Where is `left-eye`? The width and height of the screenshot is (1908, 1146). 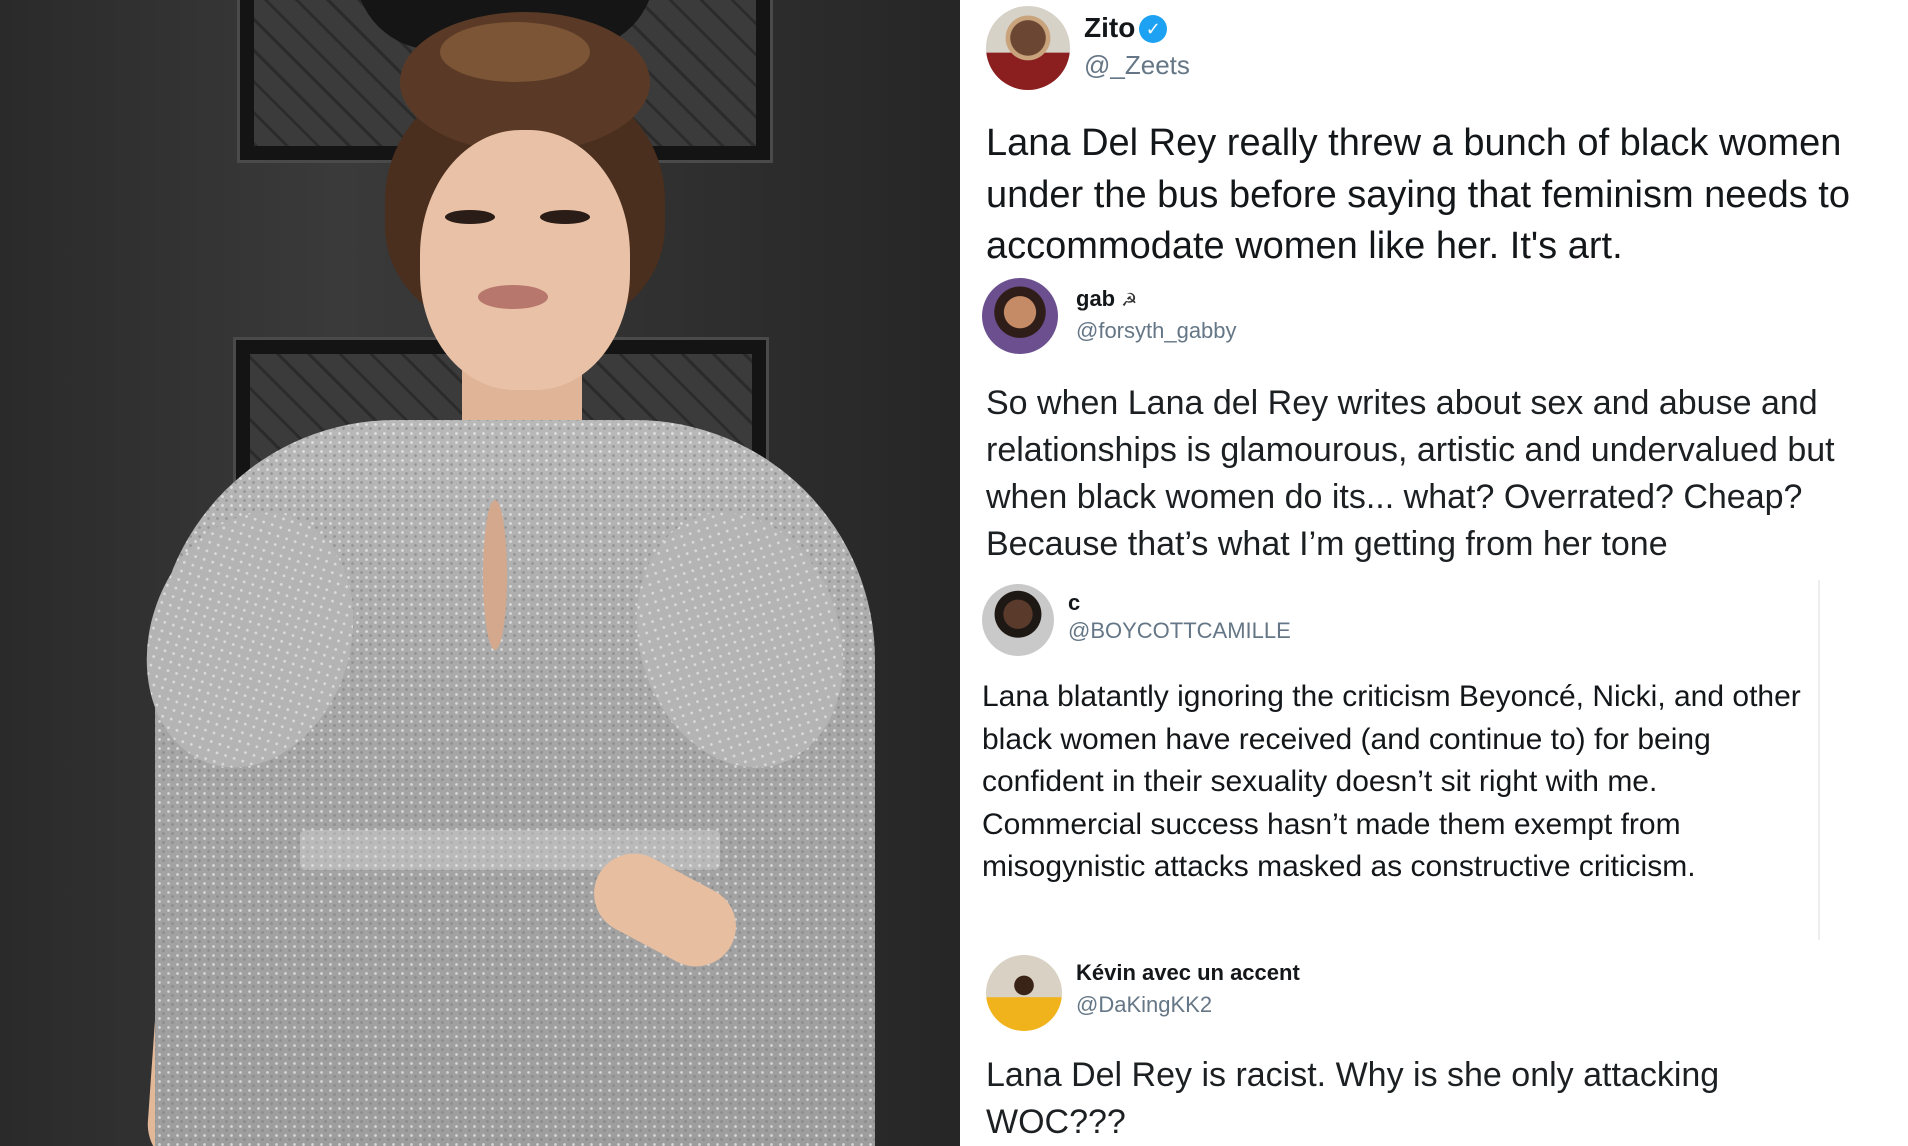
left-eye is located at coordinates (470, 217).